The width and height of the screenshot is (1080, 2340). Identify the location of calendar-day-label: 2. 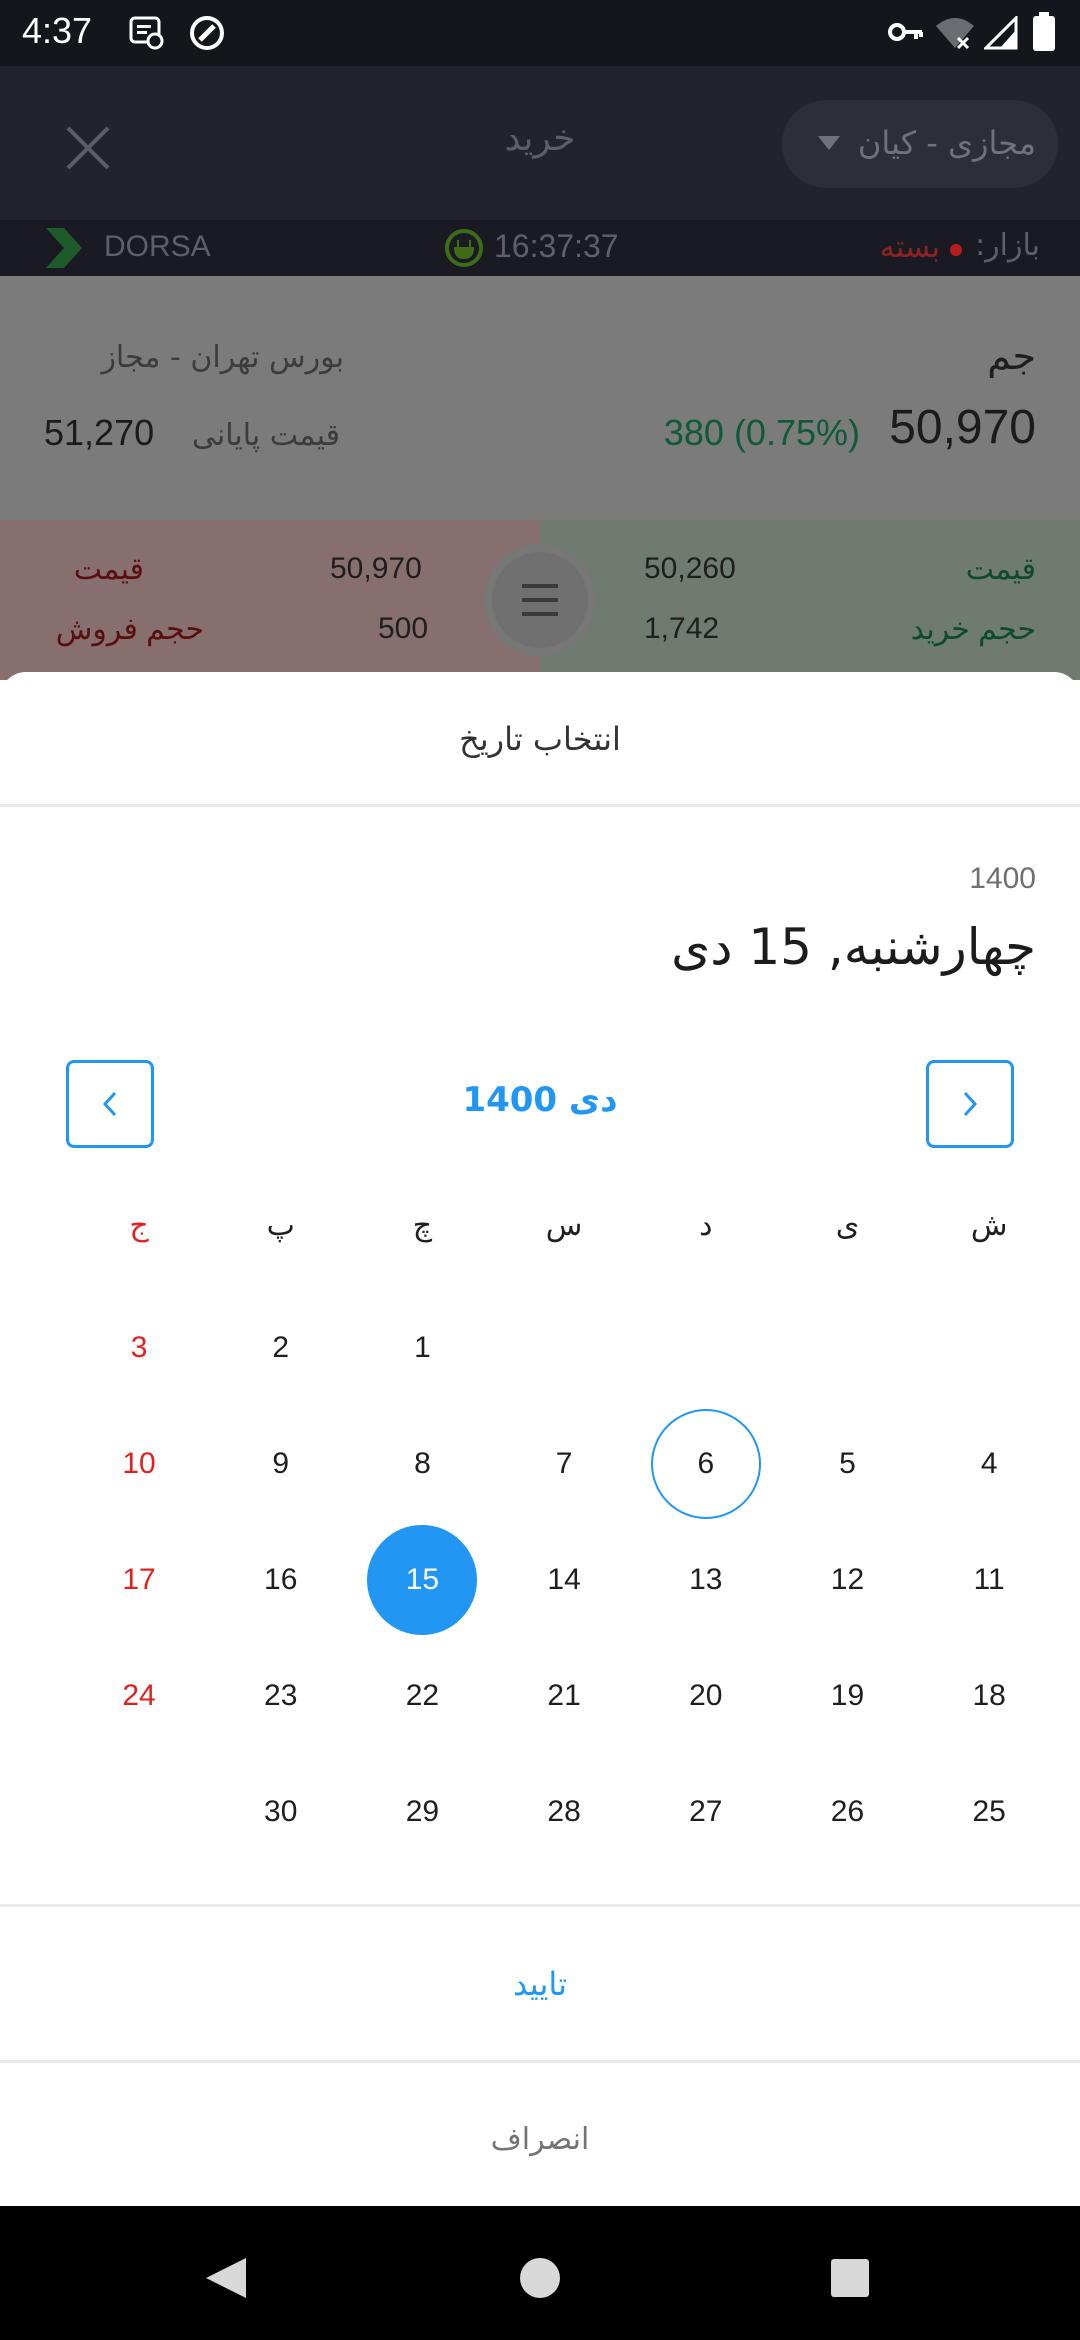
(281, 1347).